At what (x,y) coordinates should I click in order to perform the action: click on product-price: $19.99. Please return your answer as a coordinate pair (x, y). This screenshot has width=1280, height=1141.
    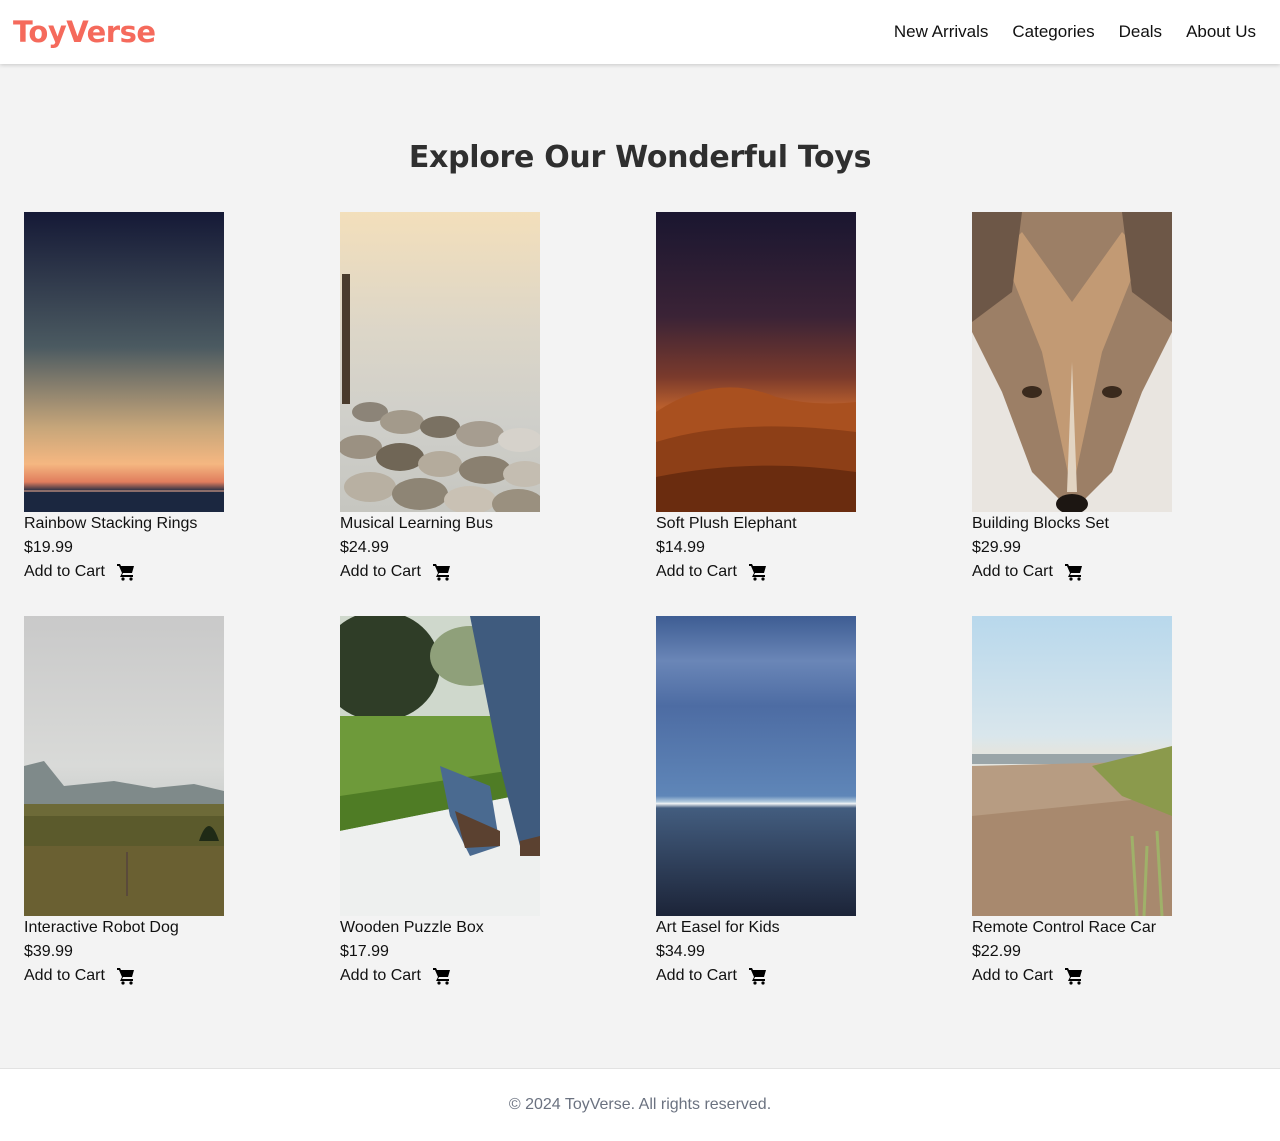
    Looking at the image, I should click on (48, 547).